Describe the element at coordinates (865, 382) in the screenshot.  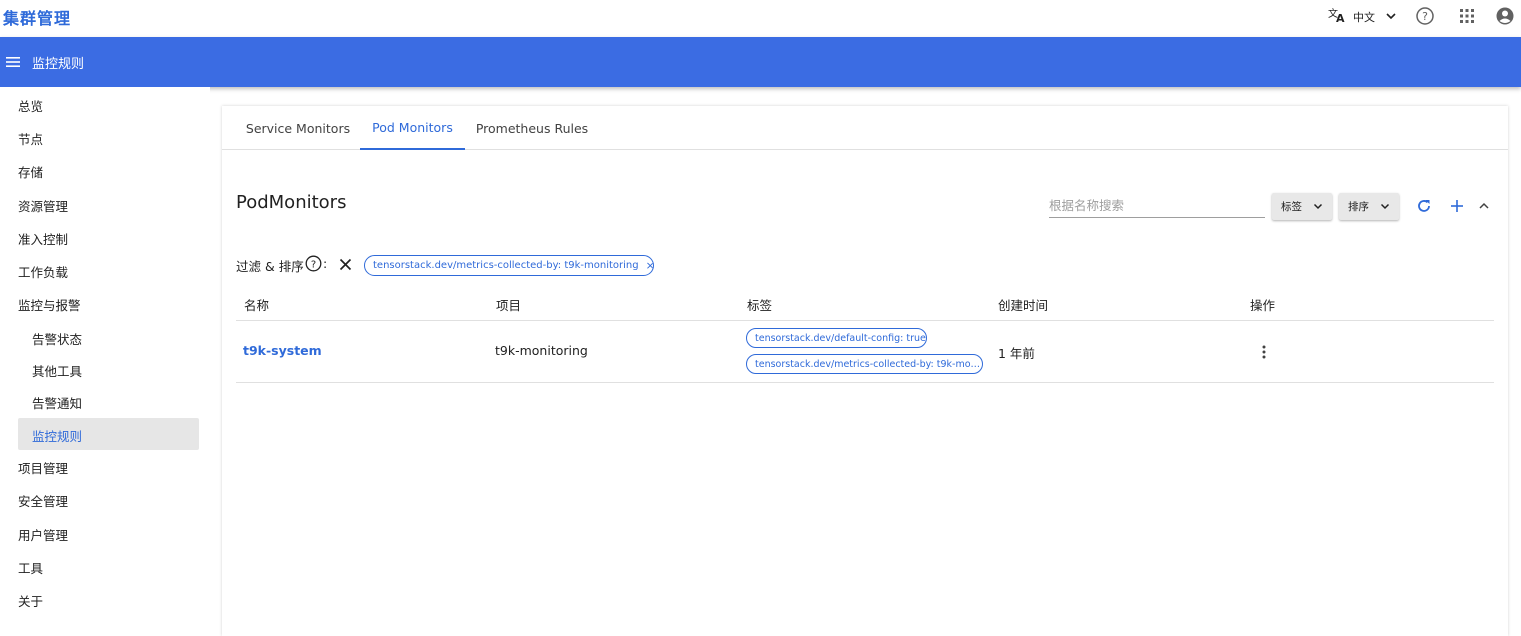
I see `table-row-divider` at that location.